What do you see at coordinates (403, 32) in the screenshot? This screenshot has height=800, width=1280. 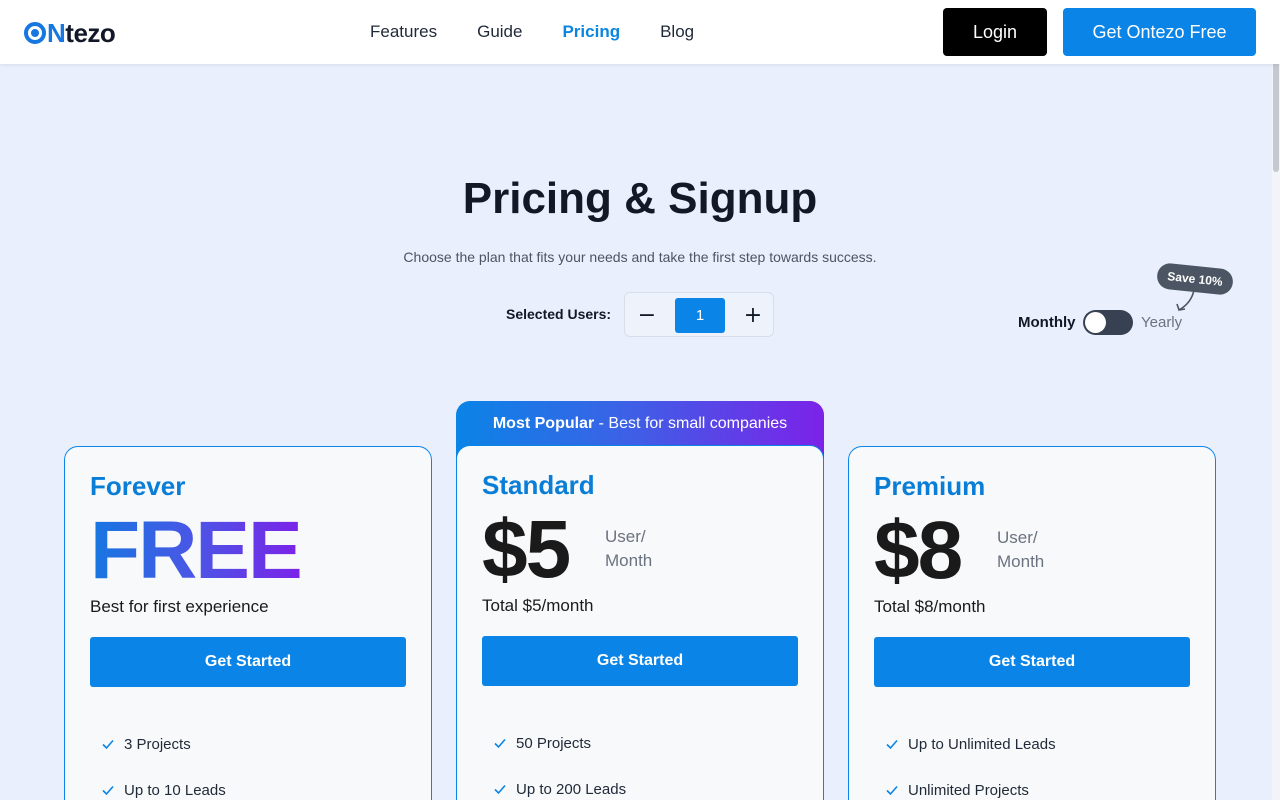 I see `nav-features: Features` at bounding box center [403, 32].